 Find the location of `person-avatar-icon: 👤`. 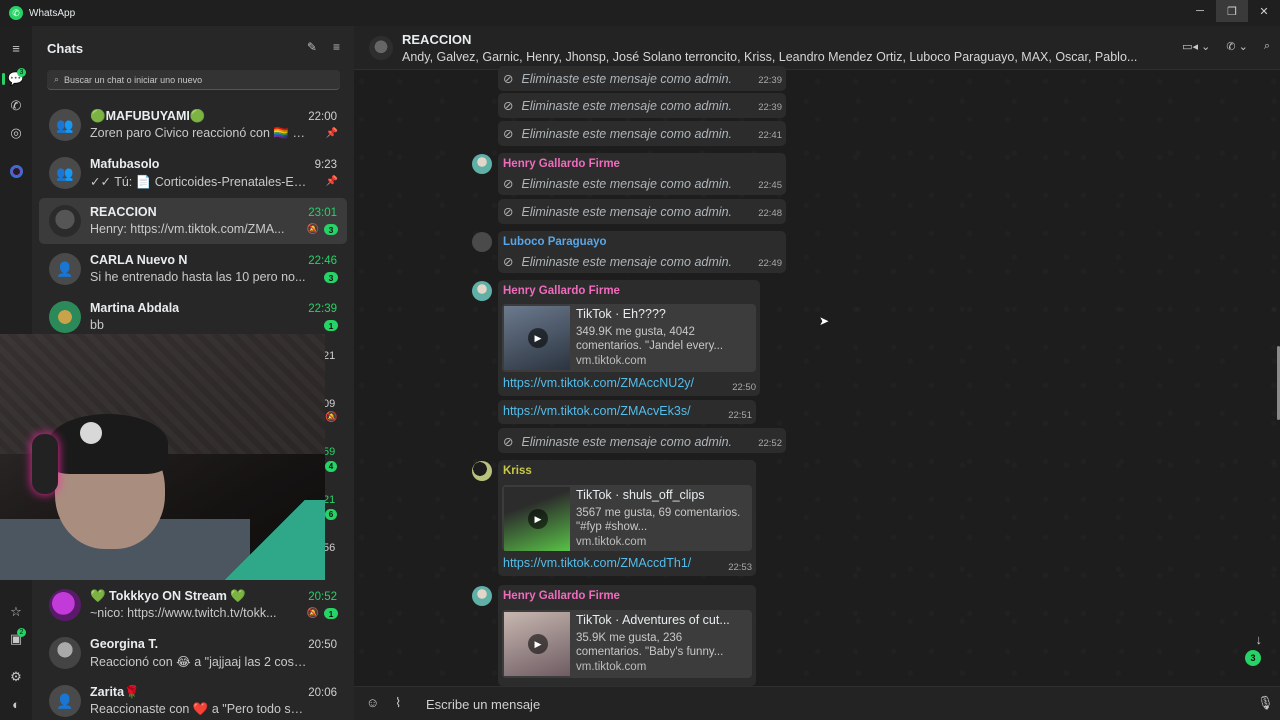

person-avatar-icon: 👤 is located at coordinates (65, 269).